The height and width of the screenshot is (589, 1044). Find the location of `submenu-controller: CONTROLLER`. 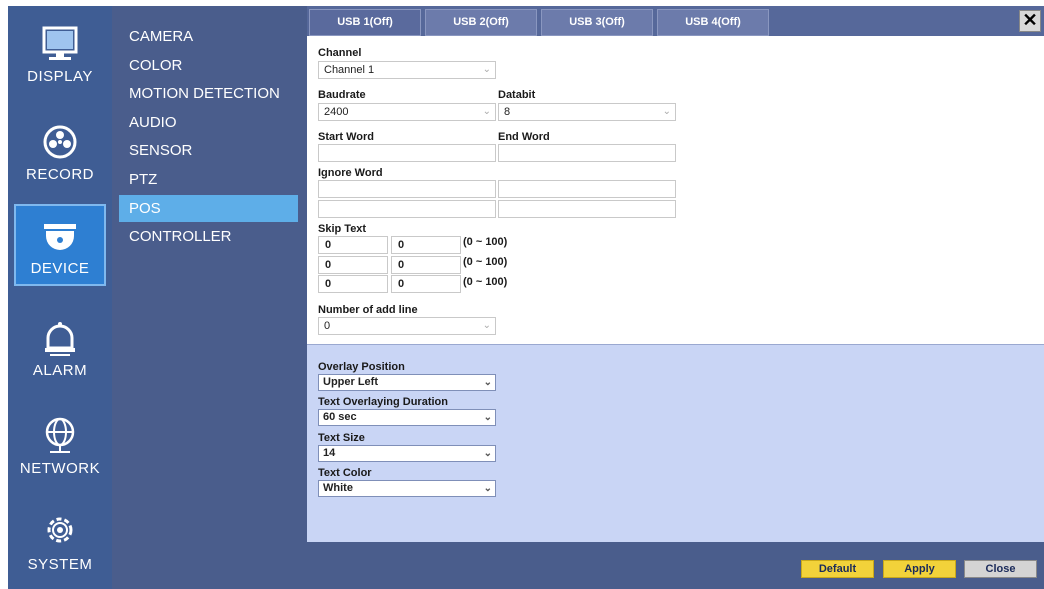

submenu-controller: CONTROLLER is located at coordinates (208, 236).